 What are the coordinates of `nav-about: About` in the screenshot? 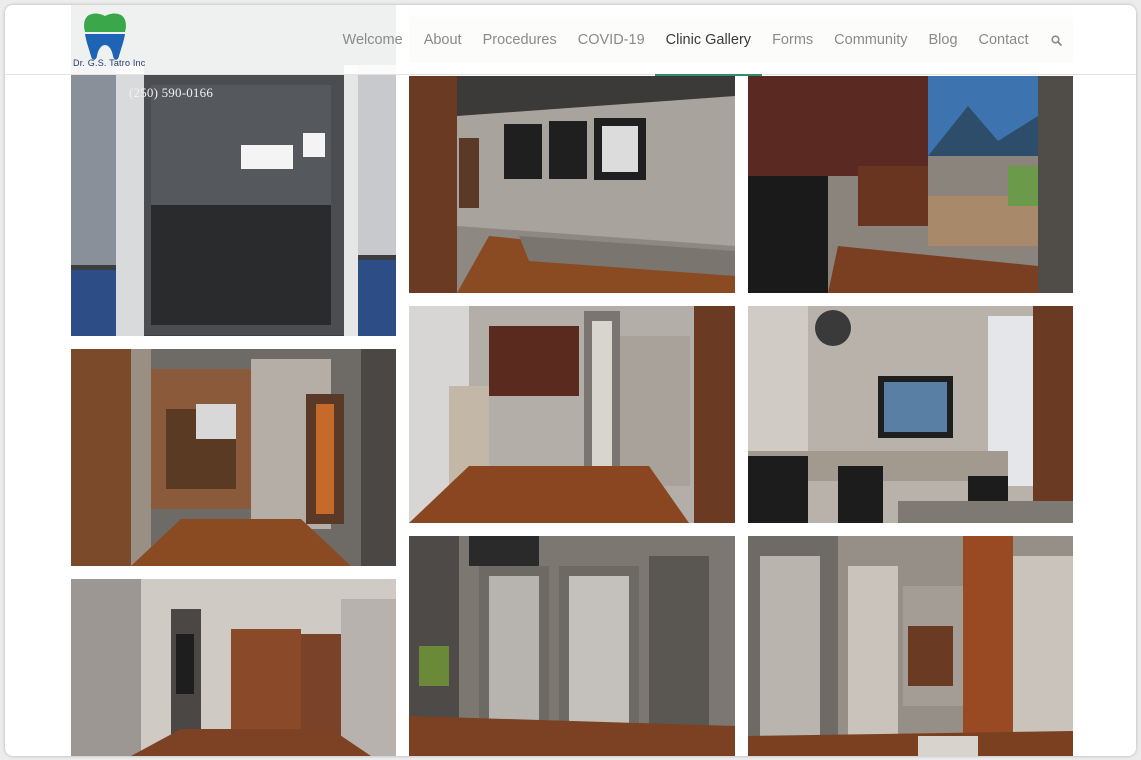 It's located at (442, 40).